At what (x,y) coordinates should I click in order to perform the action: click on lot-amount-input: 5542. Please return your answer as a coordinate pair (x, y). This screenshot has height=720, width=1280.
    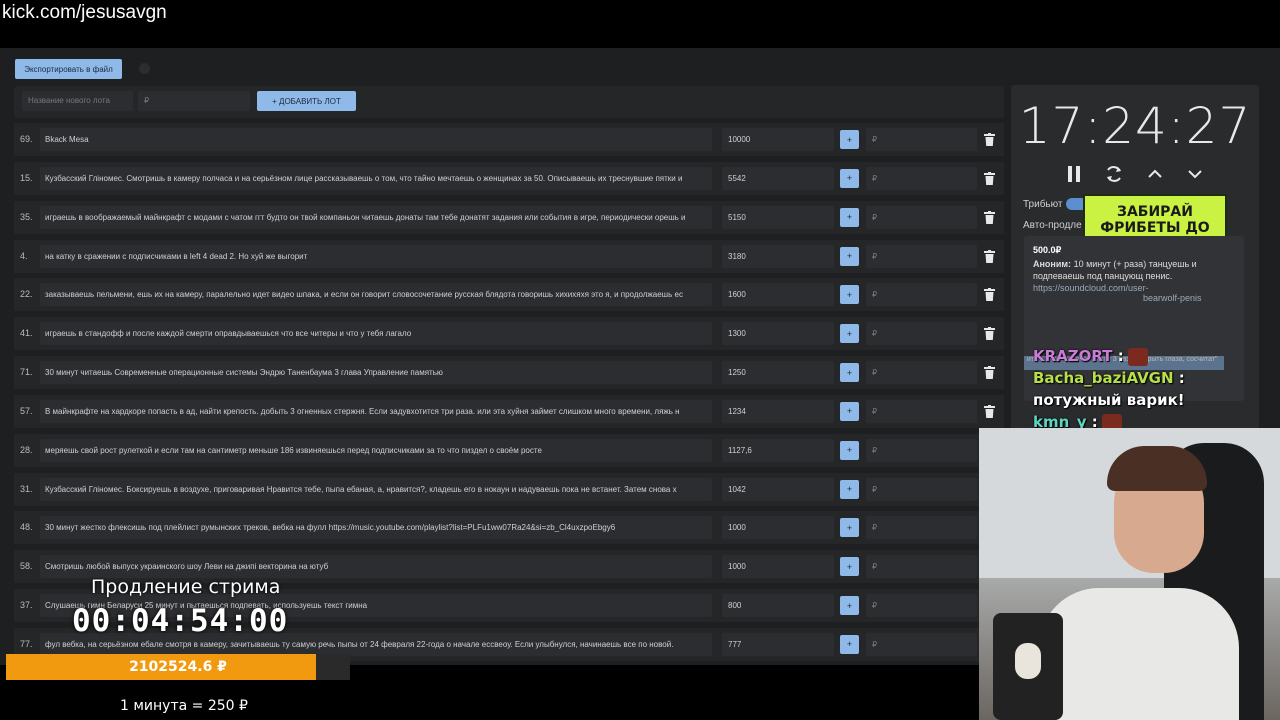
    Looking at the image, I should click on (778, 178).